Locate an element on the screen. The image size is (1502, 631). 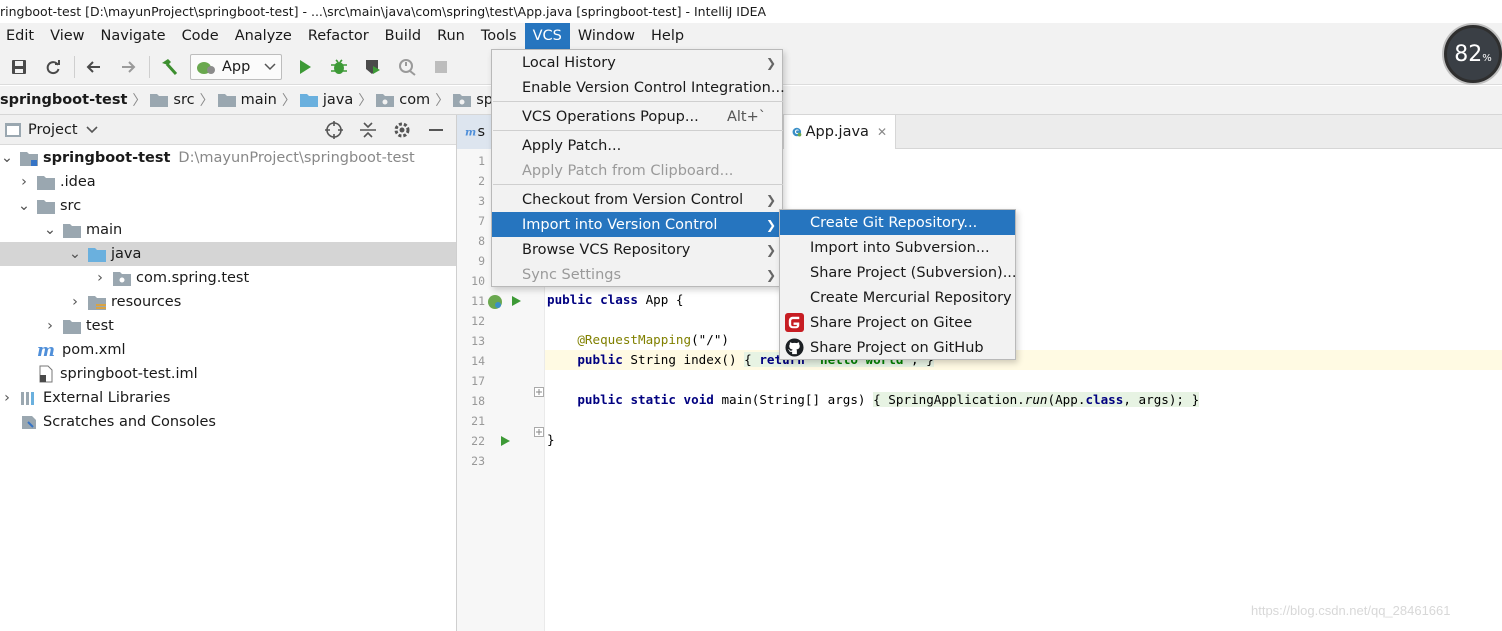
menu-view: View is located at coordinates (67, 36).